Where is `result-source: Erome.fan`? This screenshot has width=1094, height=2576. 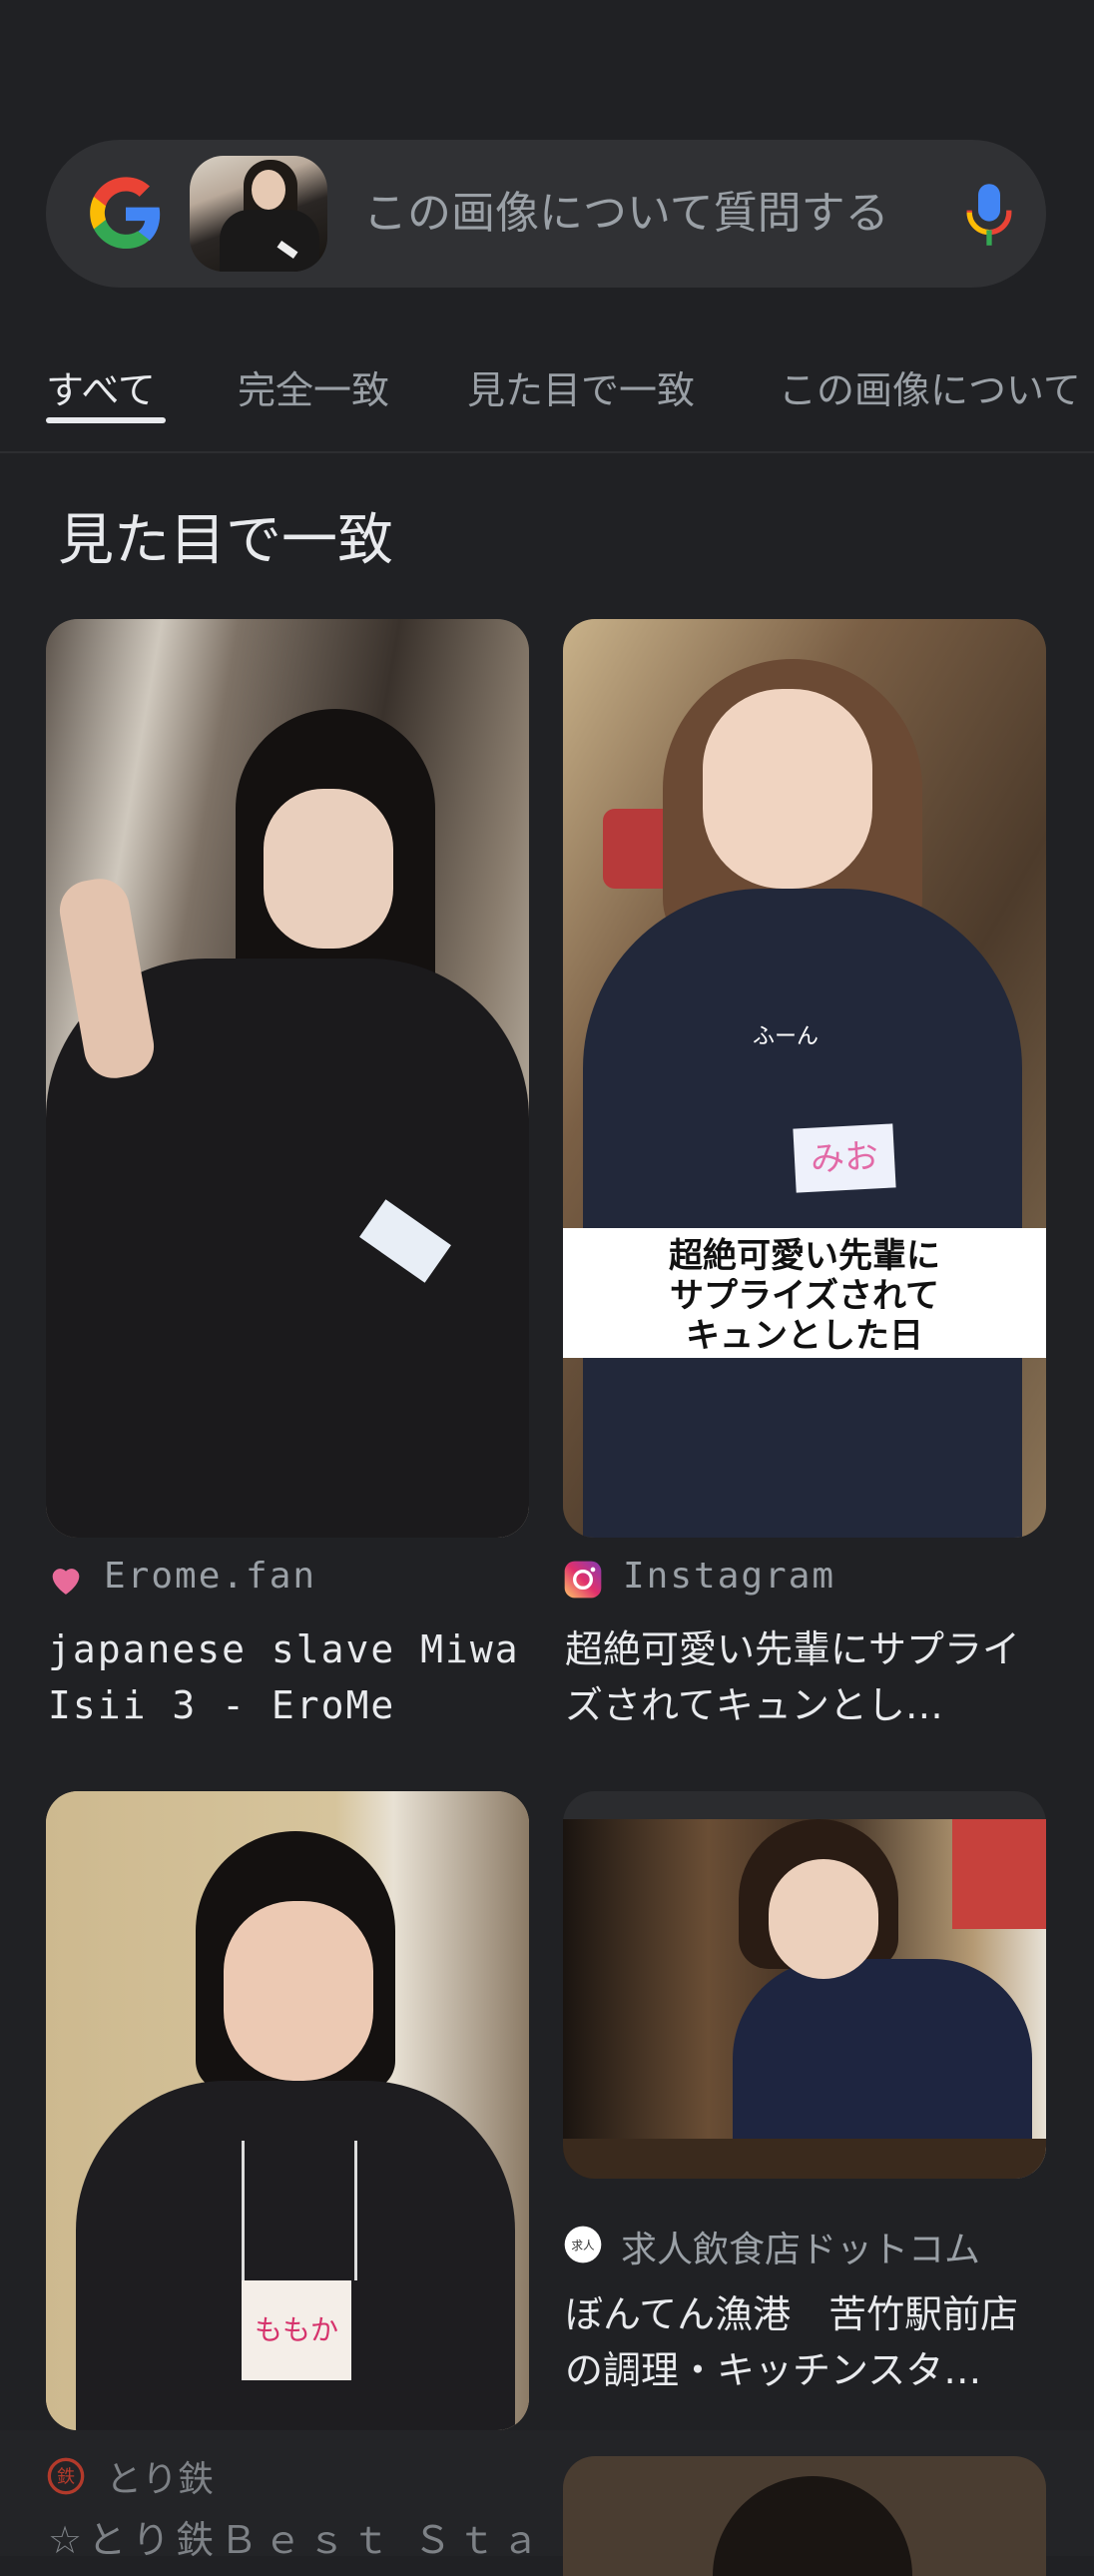 result-source: Erome.fan is located at coordinates (210, 1576).